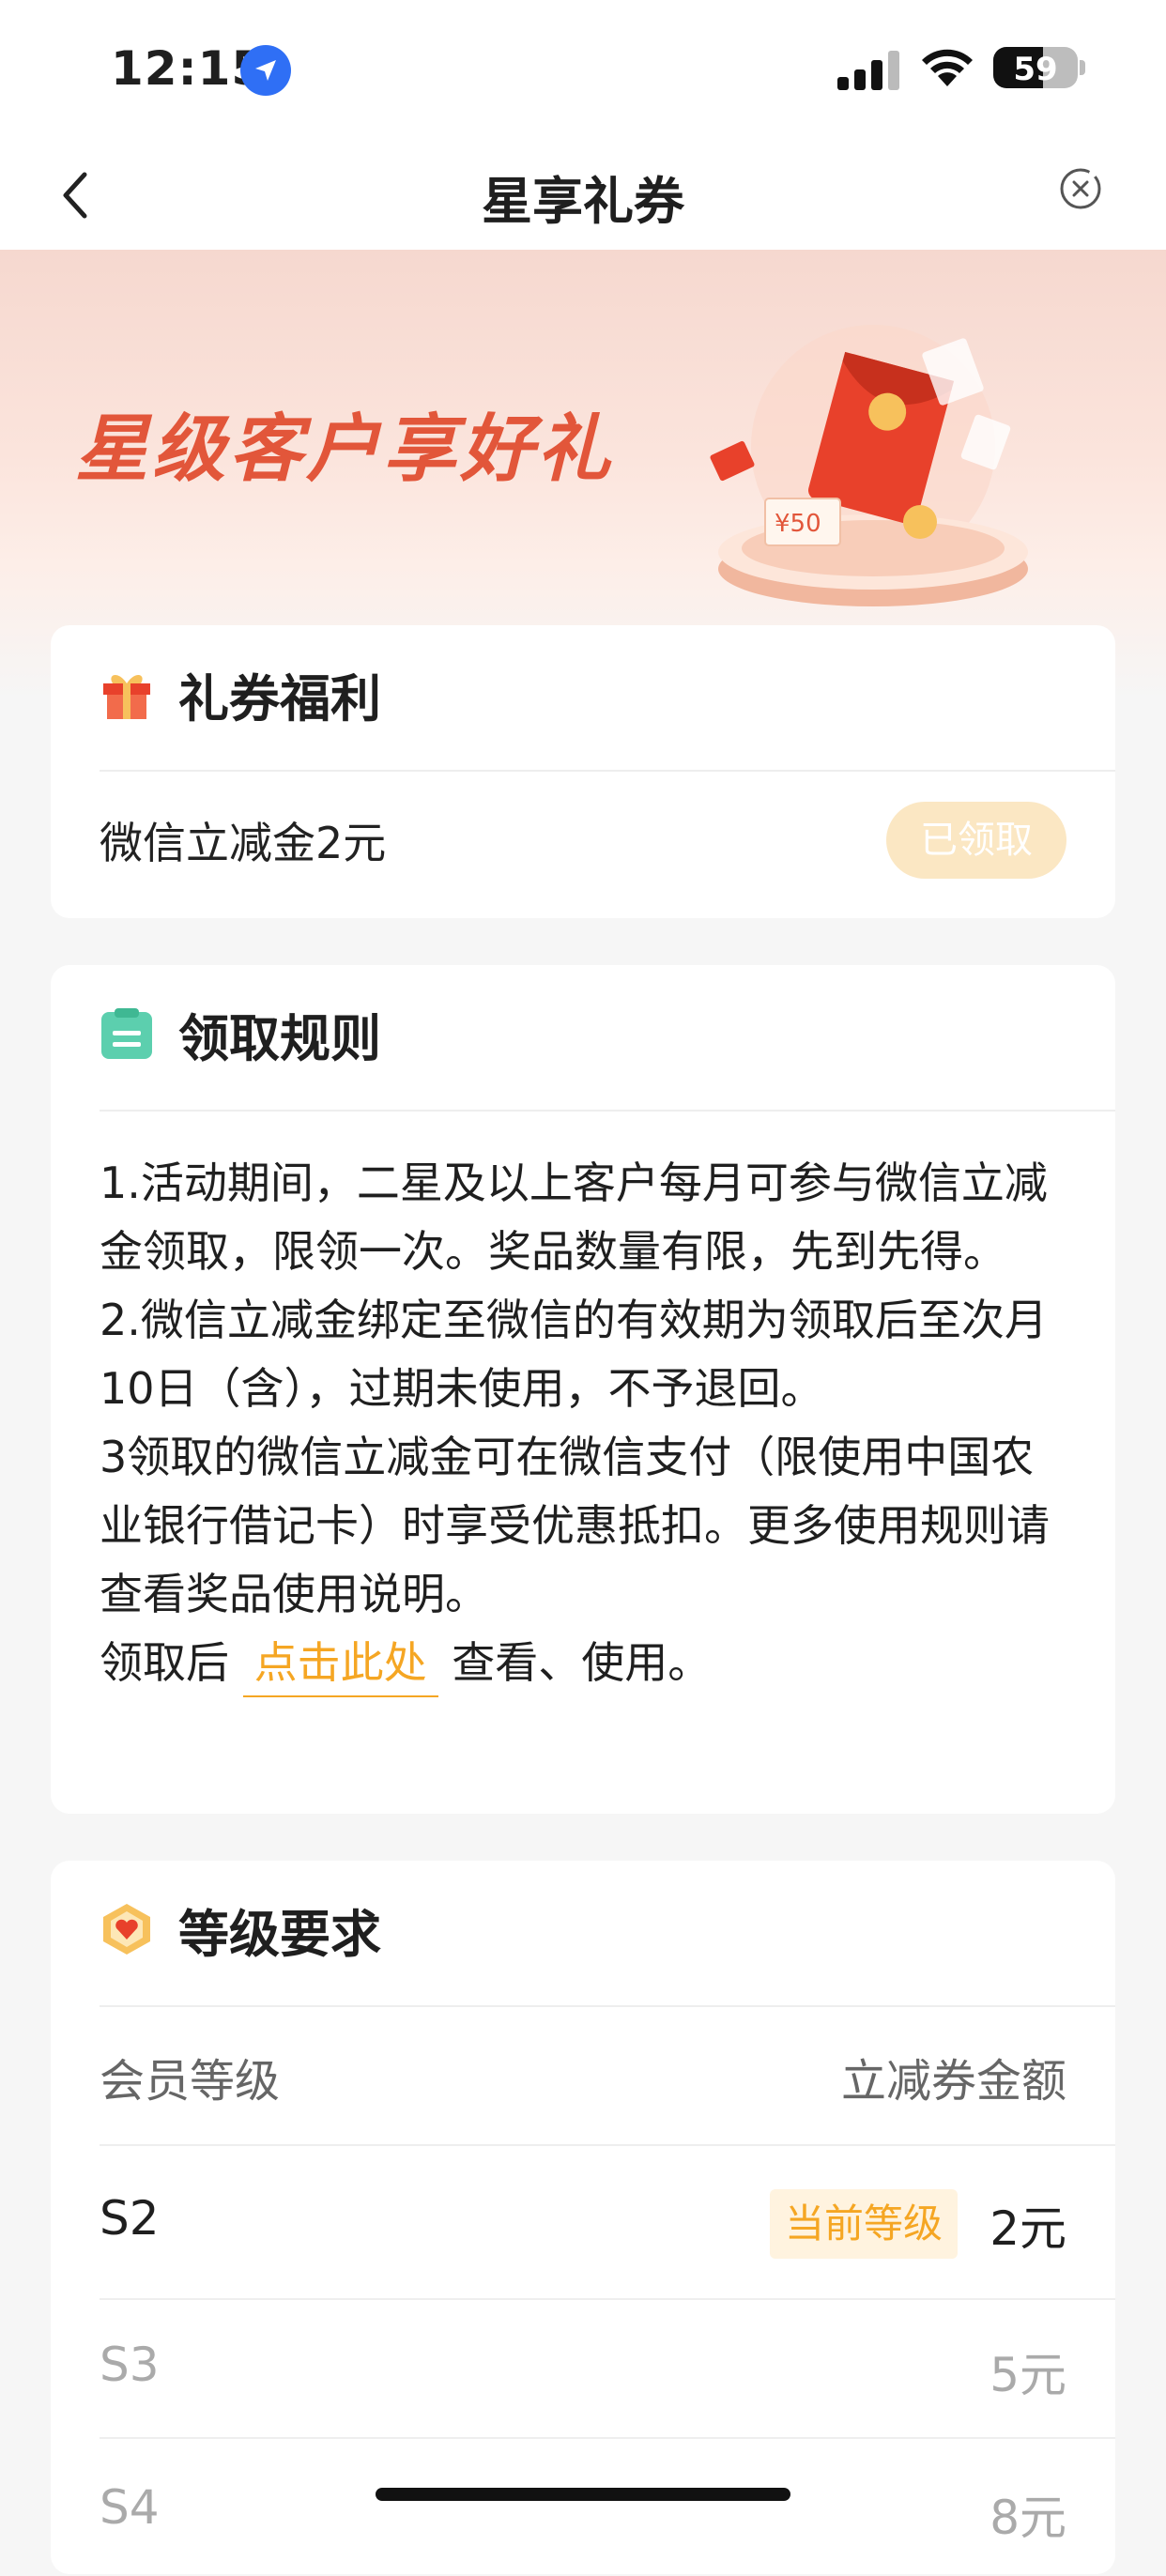  I want to click on table-row: S2 当前等级 2元, so click(583, 2216).